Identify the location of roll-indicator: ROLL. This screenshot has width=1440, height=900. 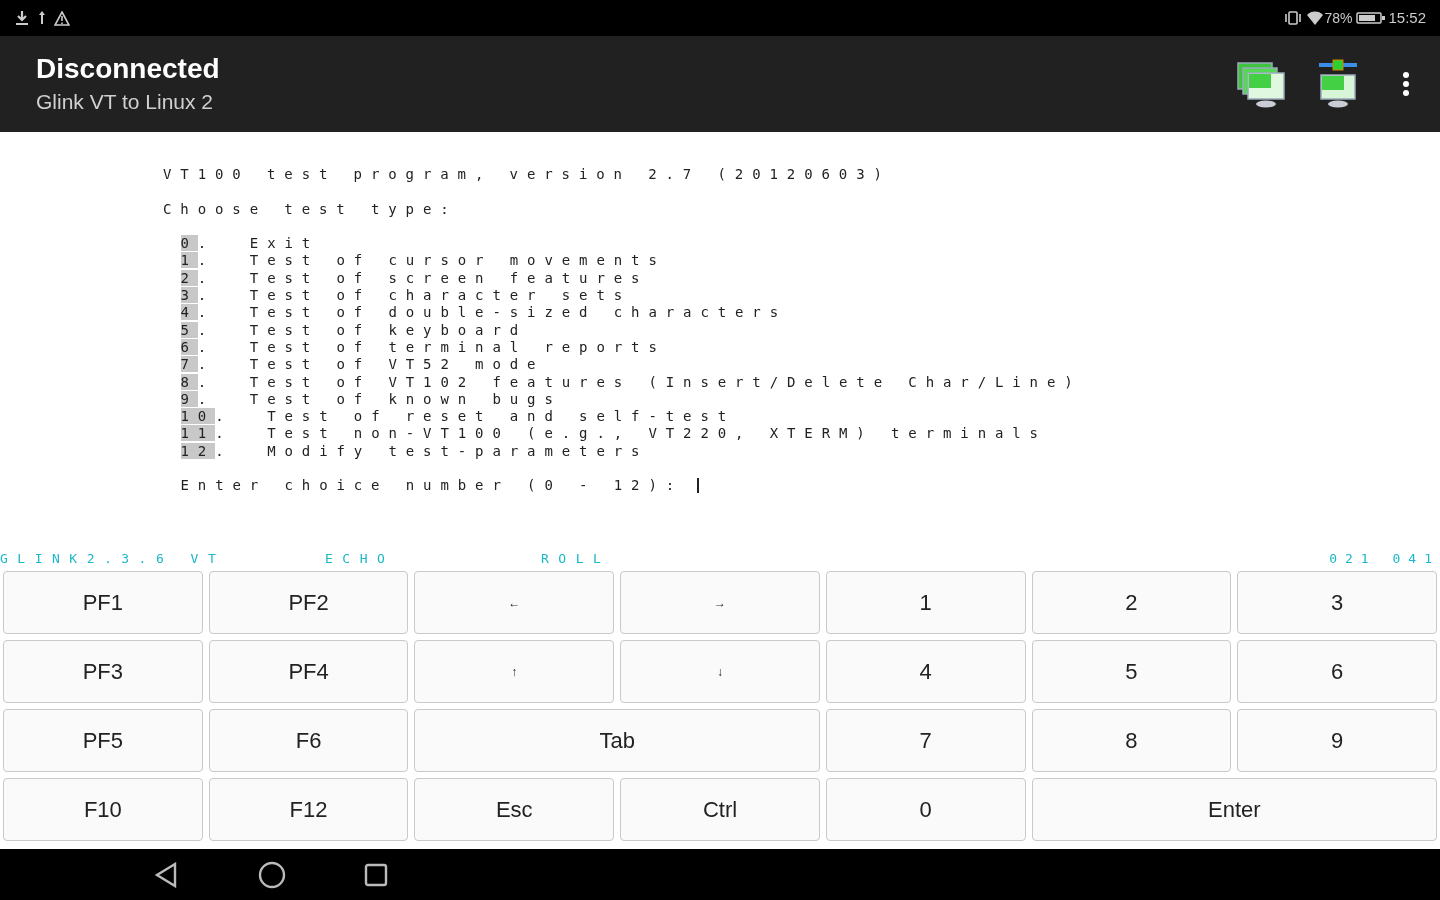
(576, 558).